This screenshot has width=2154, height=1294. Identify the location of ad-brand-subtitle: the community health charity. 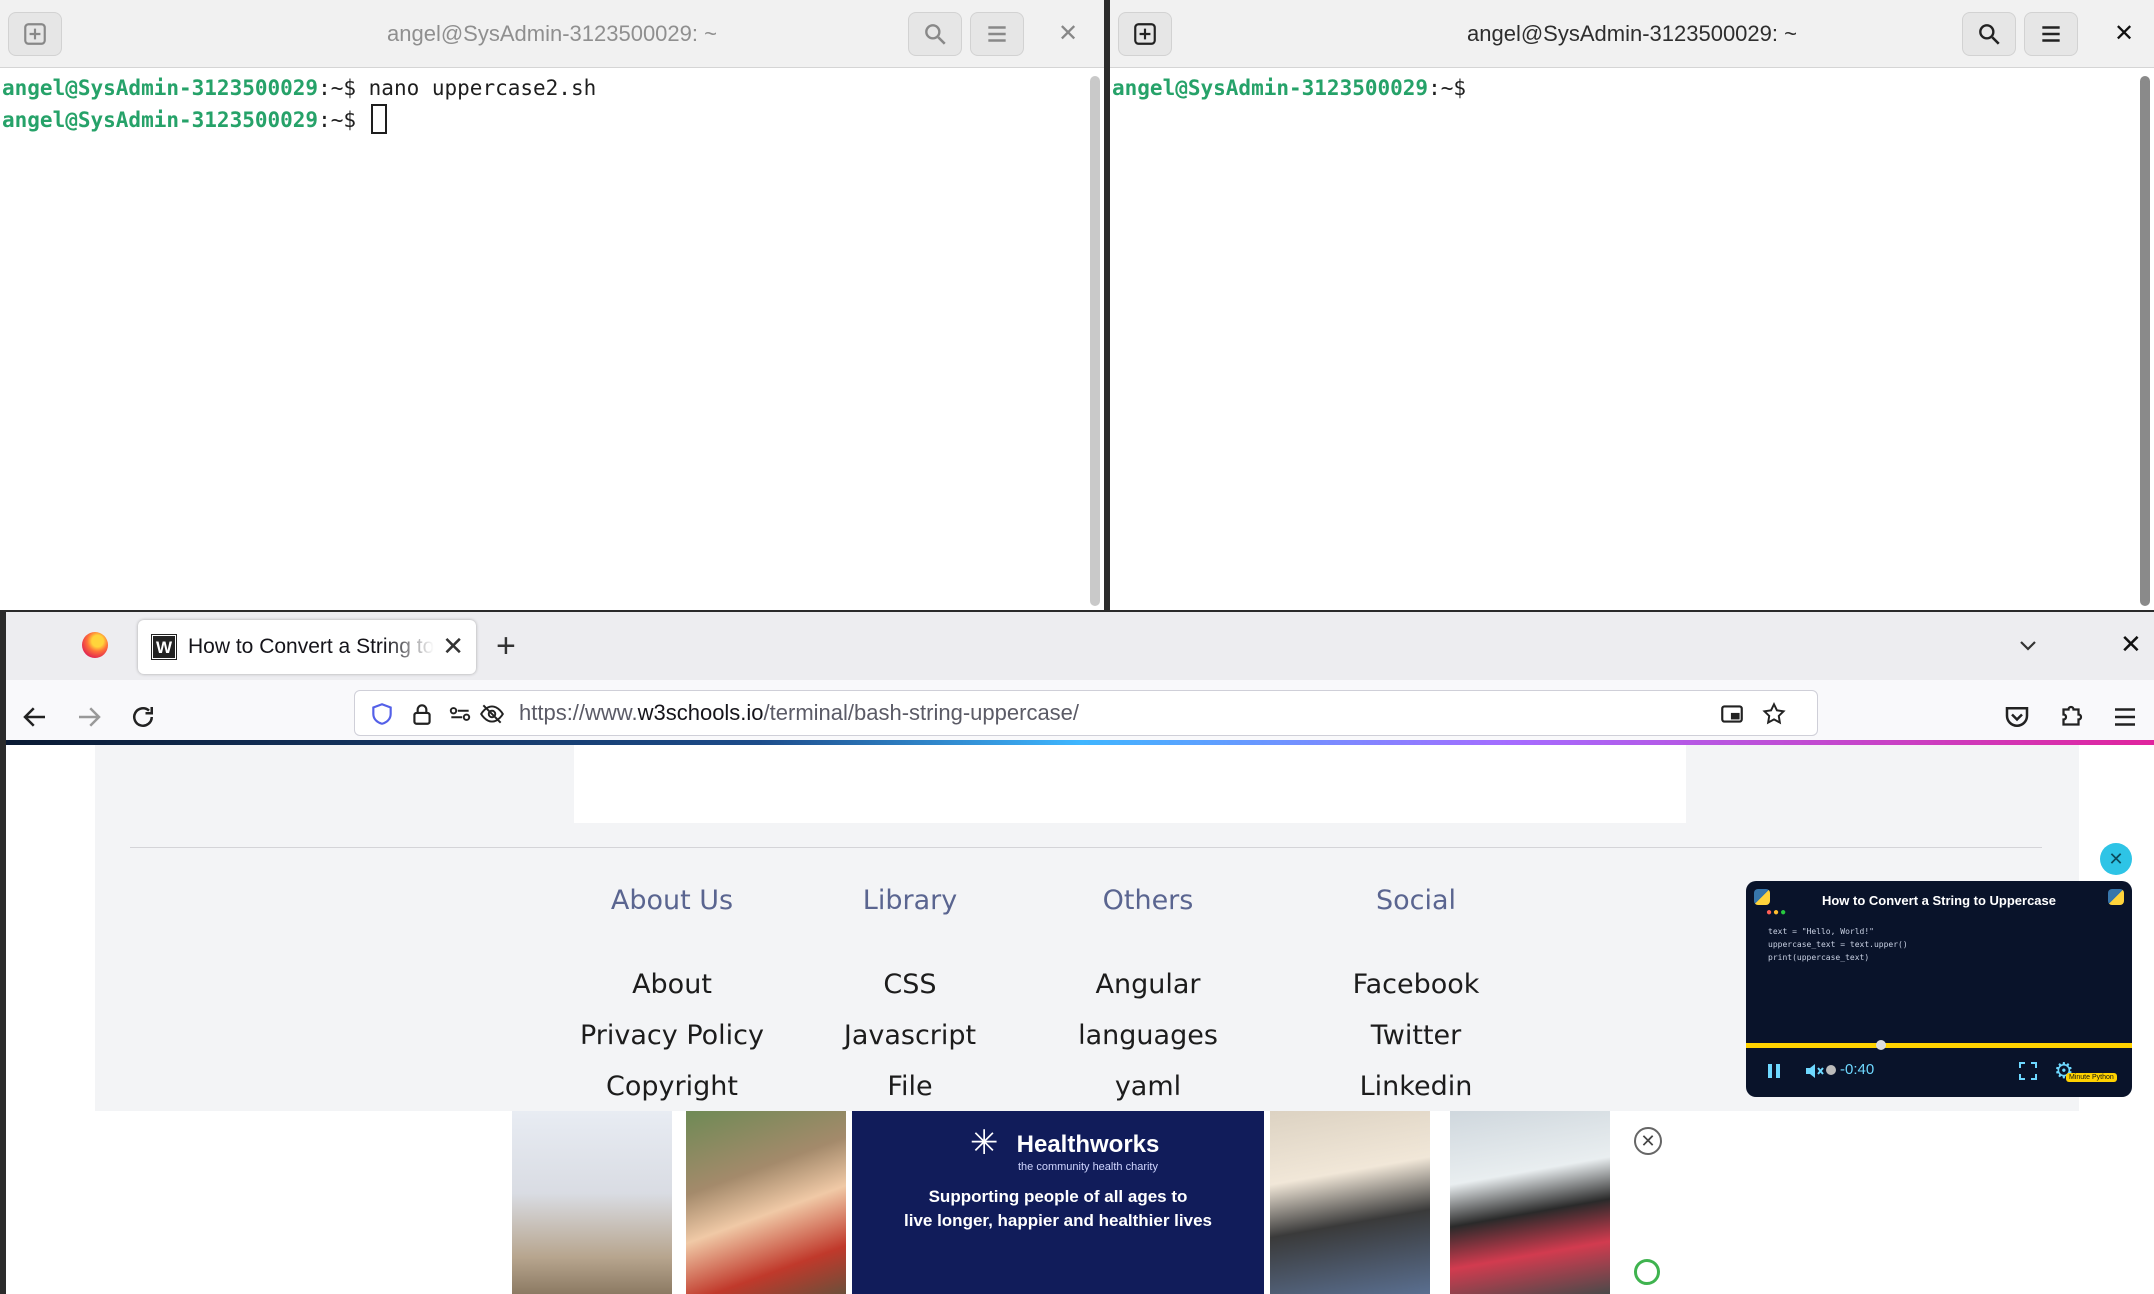
(1087, 1167).